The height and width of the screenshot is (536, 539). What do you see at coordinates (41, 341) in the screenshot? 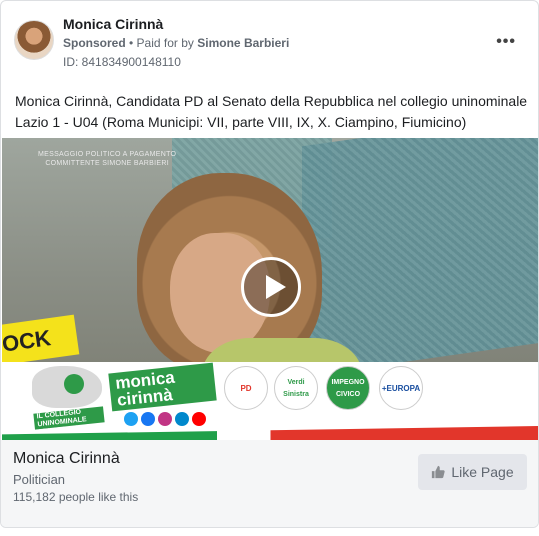
I see `yellow-sign: OCK` at bounding box center [41, 341].